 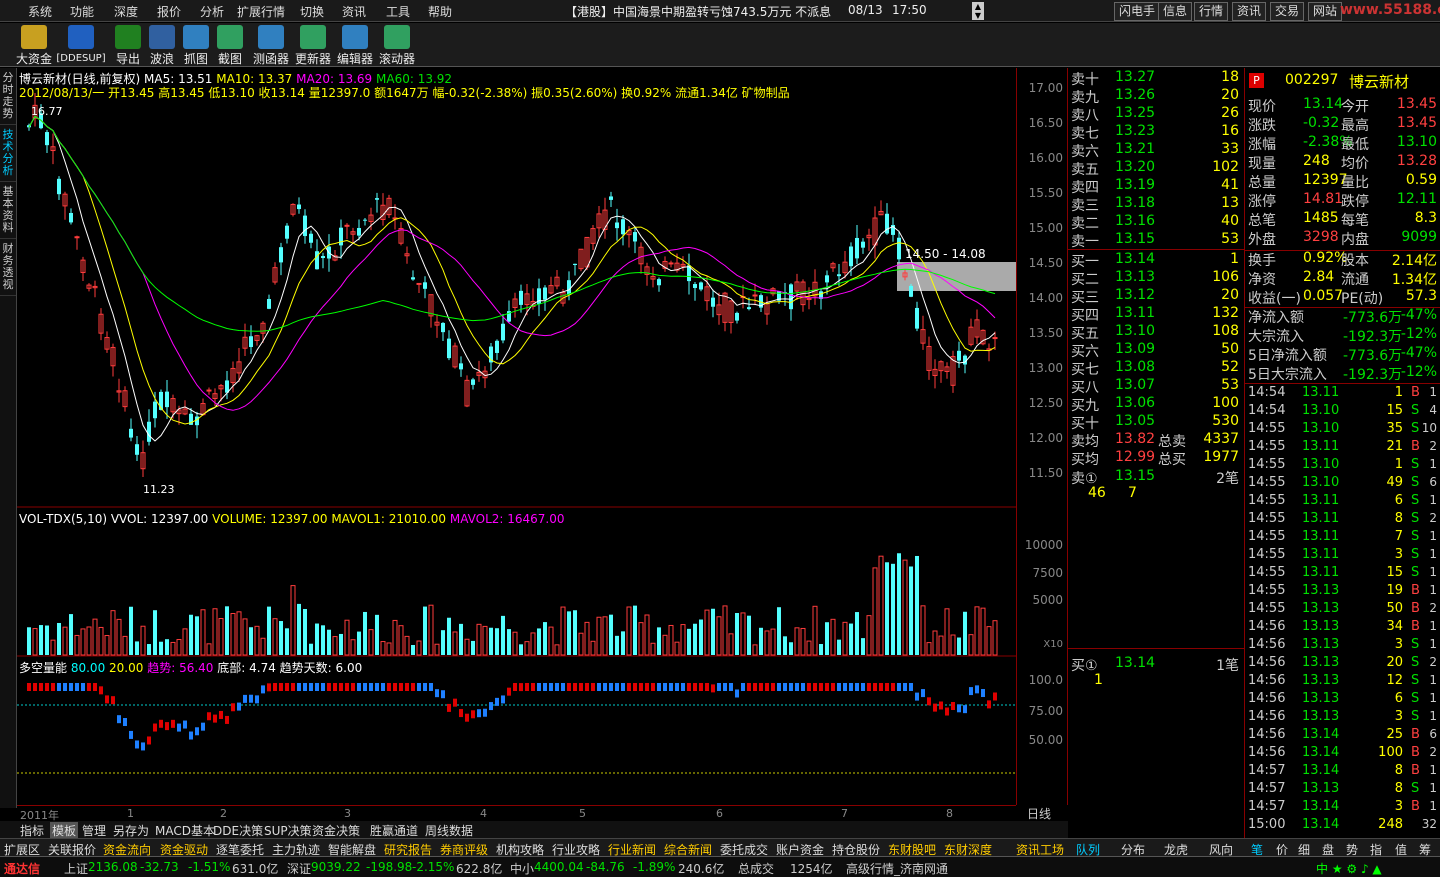 What do you see at coordinates (1156, 350) in the screenshot?
I see `bid-row: 买六 13.09 50` at bounding box center [1156, 350].